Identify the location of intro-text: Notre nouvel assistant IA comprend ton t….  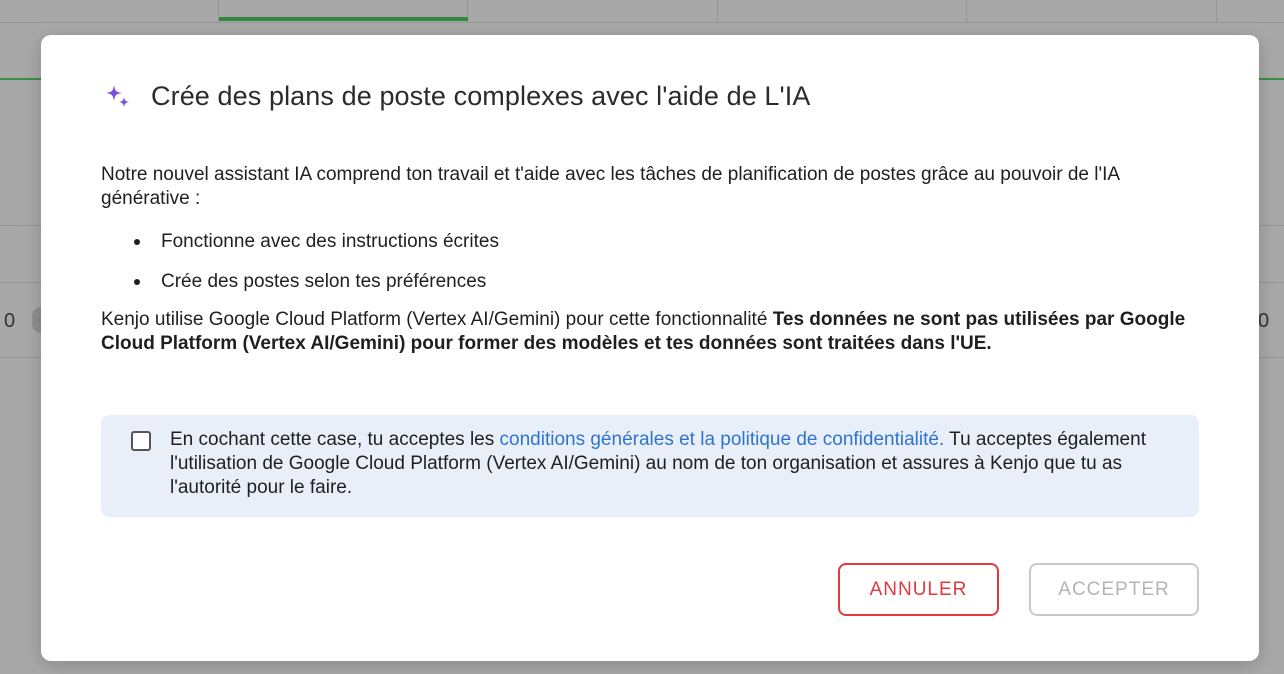
(610, 186).